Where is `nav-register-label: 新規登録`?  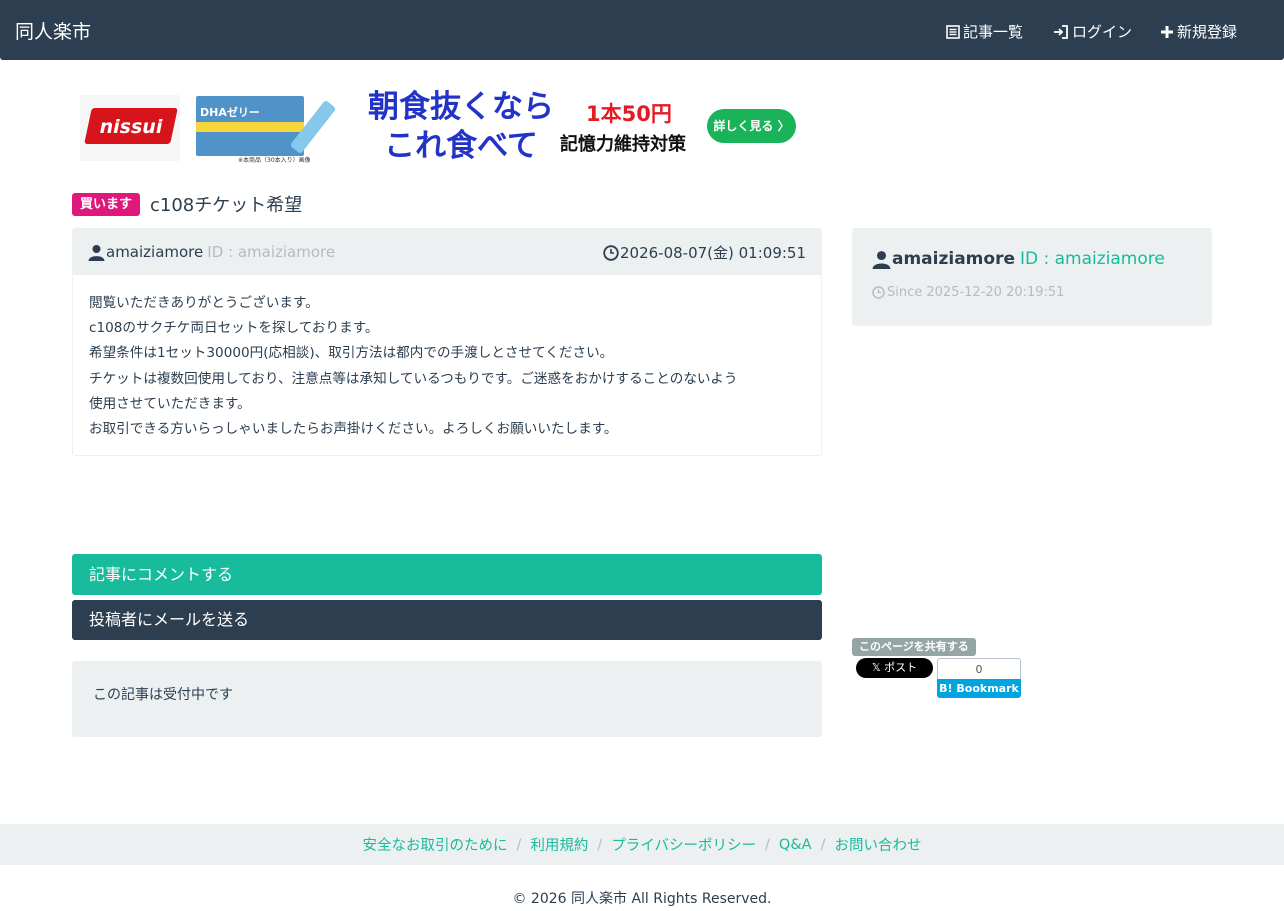 nav-register-label: 新規登録 is located at coordinates (1207, 32).